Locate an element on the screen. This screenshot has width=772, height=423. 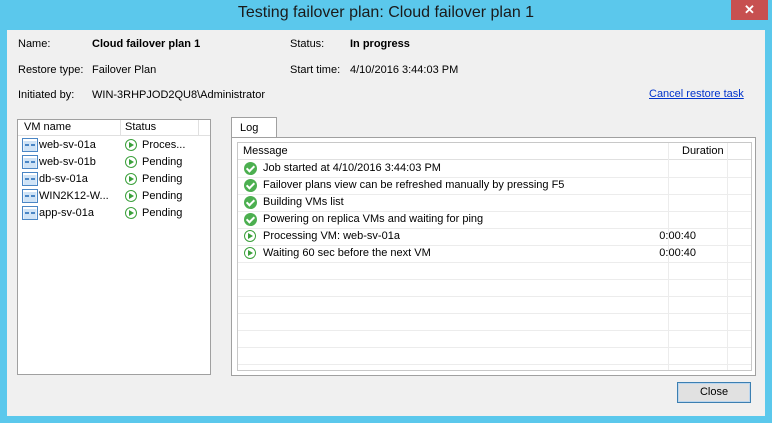
status-label: Status: is located at coordinates (307, 44).